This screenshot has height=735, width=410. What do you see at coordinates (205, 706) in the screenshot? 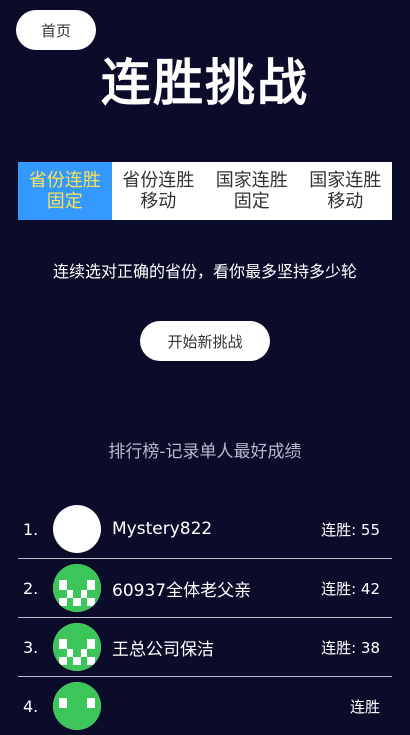
I see `leaderboard-row: 4. 连胜` at bounding box center [205, 706].